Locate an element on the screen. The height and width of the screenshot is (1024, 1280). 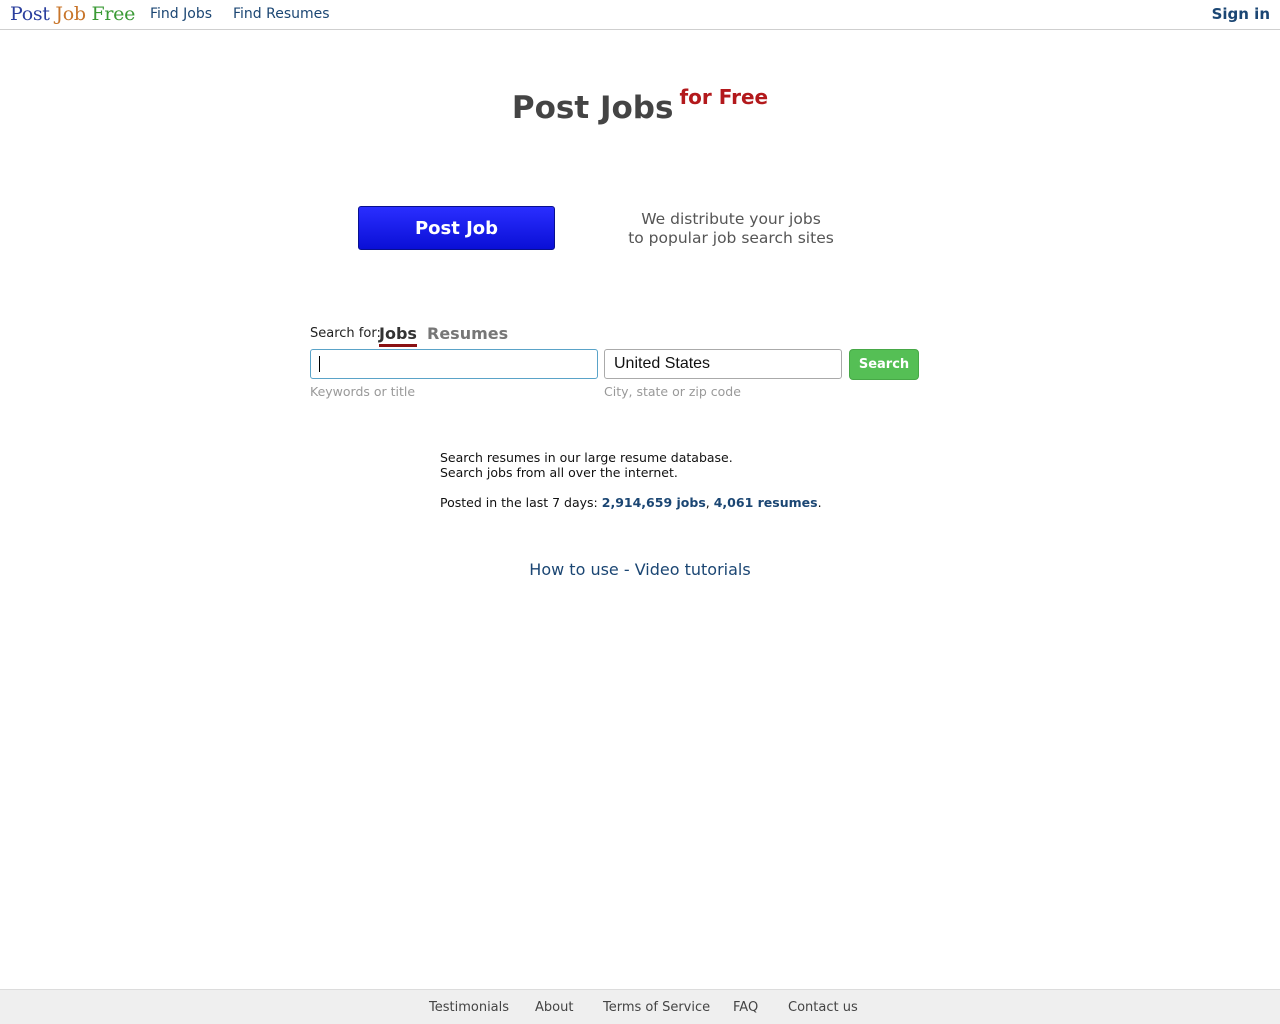
nav-find-jobs: Find Jobs is located at coordinates (181, 14).